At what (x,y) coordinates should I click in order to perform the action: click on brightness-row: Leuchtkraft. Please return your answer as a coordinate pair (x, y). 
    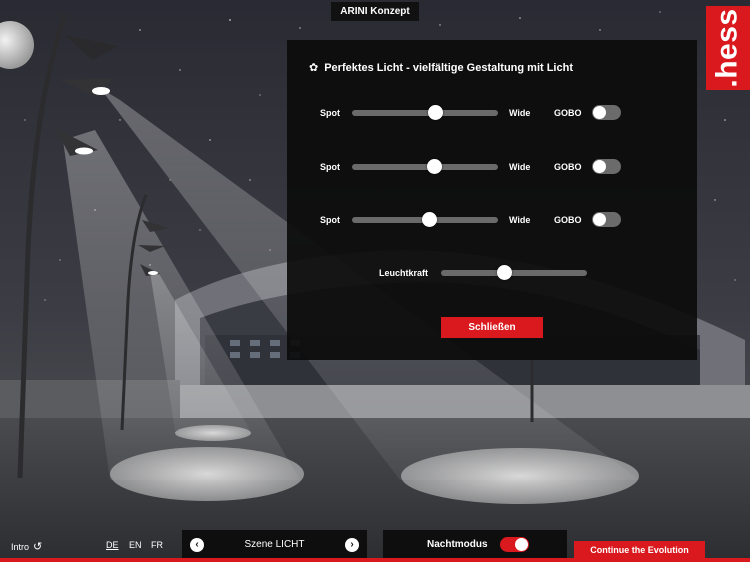
    Looking at the image, I should click on (492, 273).